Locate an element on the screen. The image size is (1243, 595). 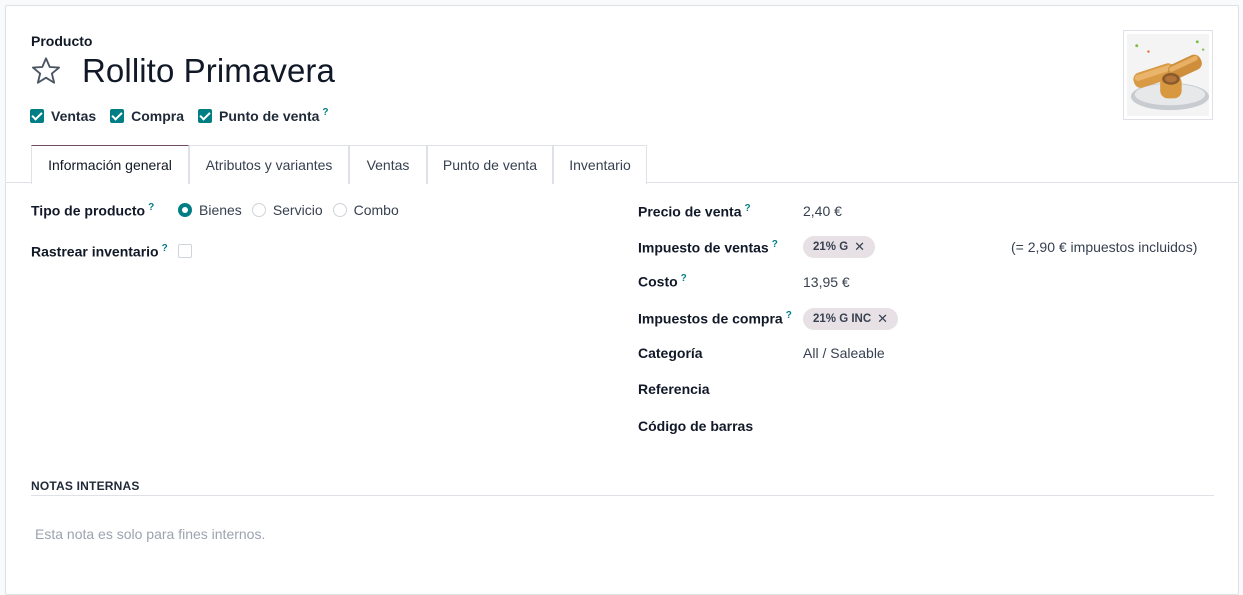
purchase-tax-label: Impuestos de compra? is located at coordinates (715, 318).